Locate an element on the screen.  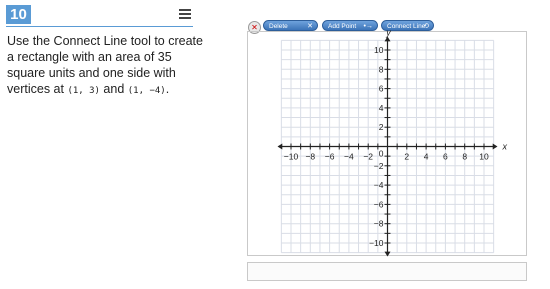
menu-icon is located at coordinates (185, 14).